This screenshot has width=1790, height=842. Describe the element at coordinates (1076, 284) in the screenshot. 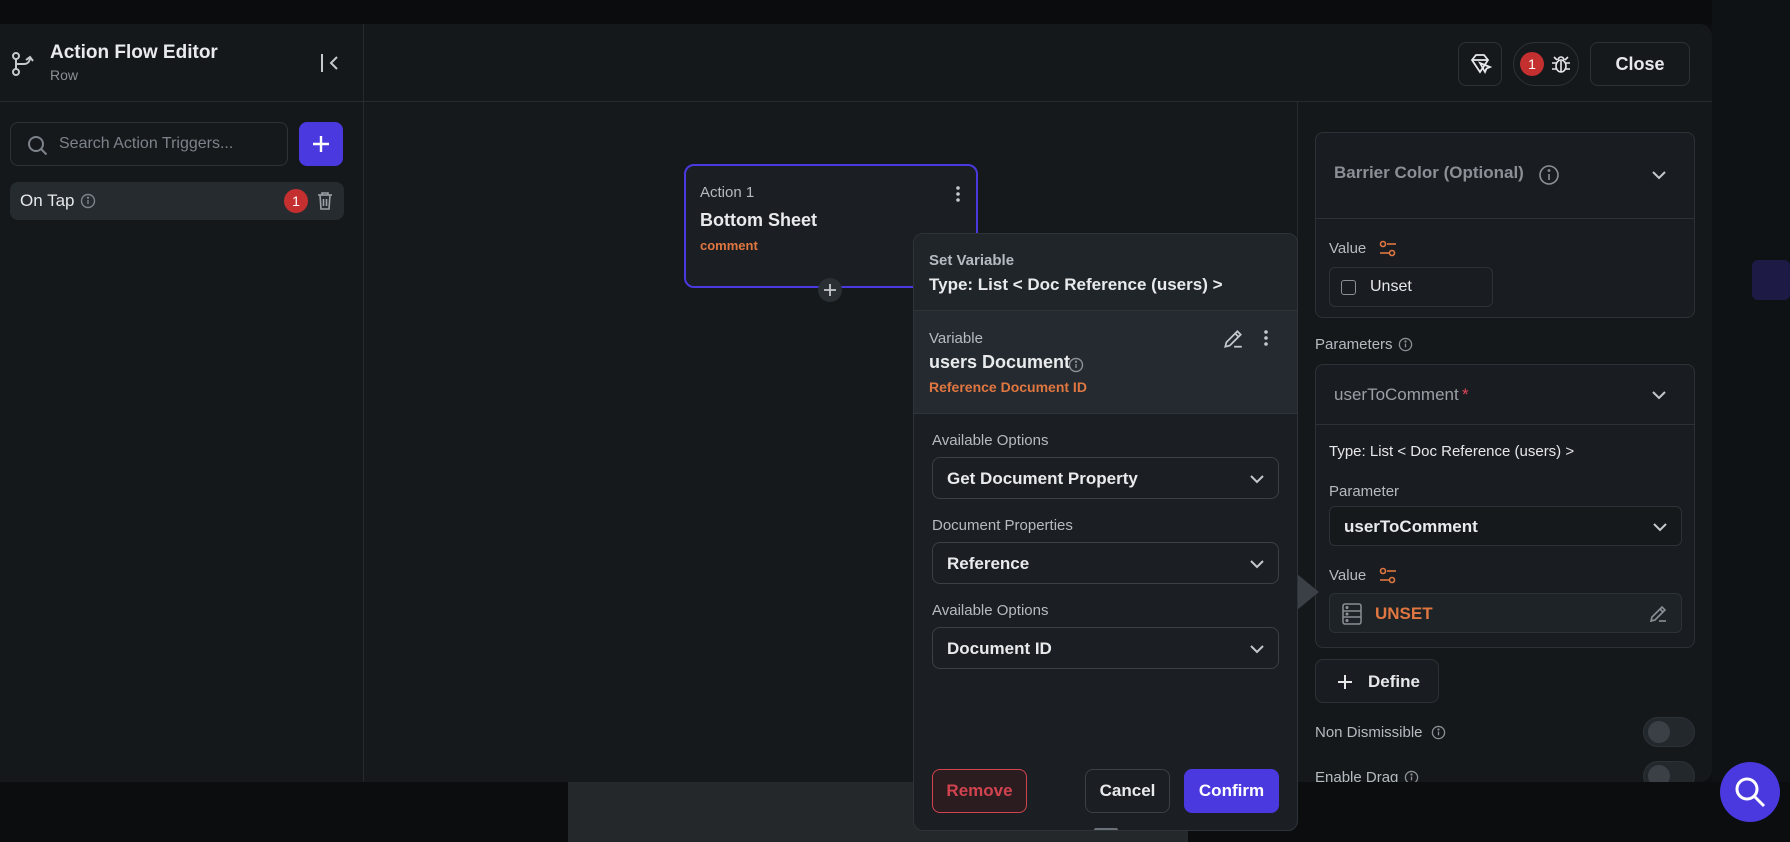

I see `variable-type: Type: List < Doc Reference (users) >` at that location.